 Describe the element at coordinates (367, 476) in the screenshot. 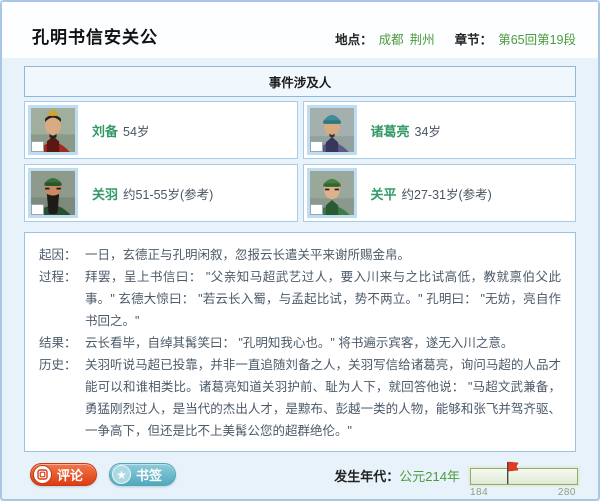

I see `year-label: 发生年代：` at that location.